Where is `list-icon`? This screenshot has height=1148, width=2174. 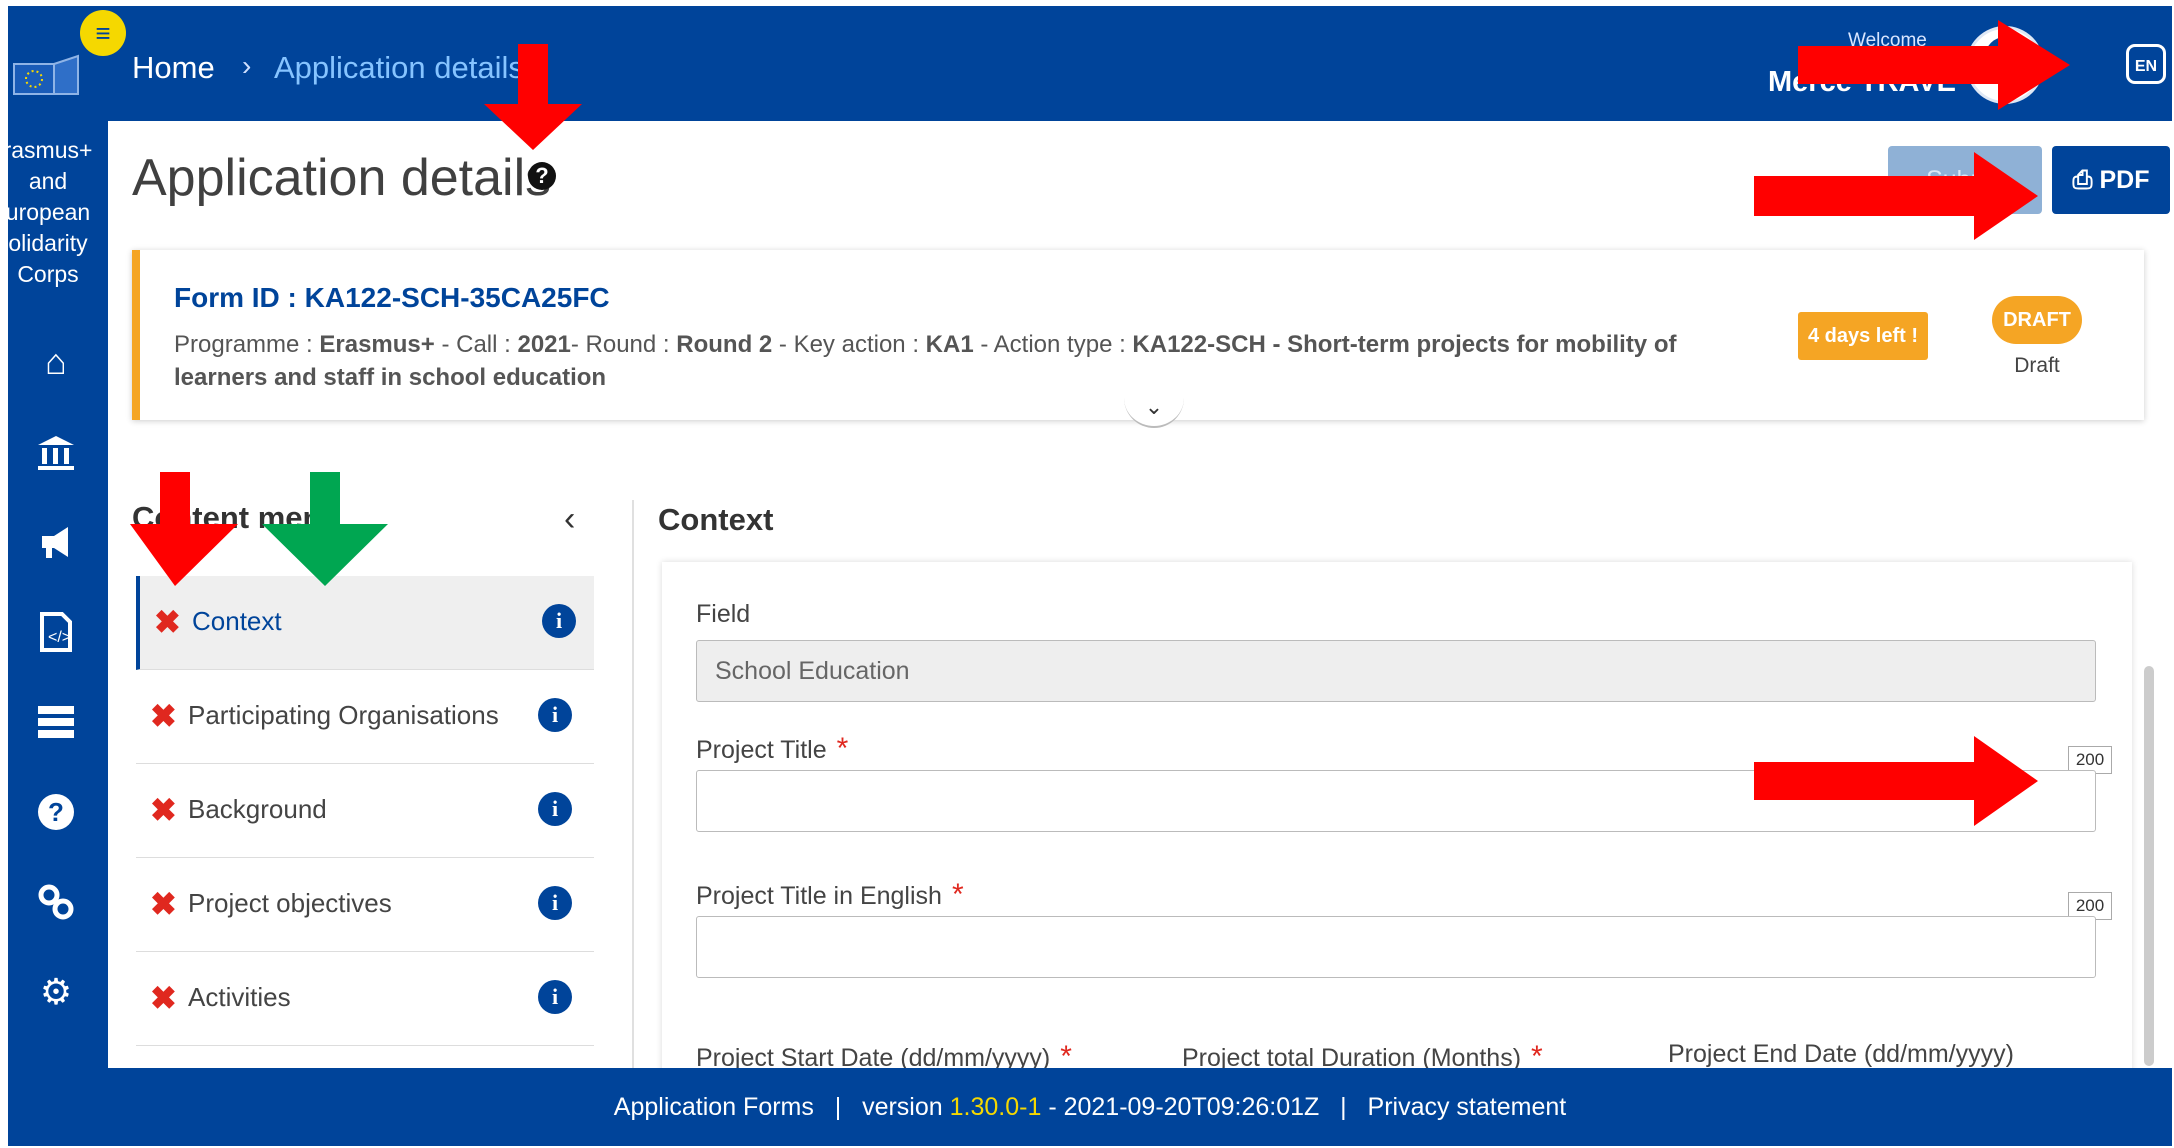 list-icon is located at coordinates (56, 722).